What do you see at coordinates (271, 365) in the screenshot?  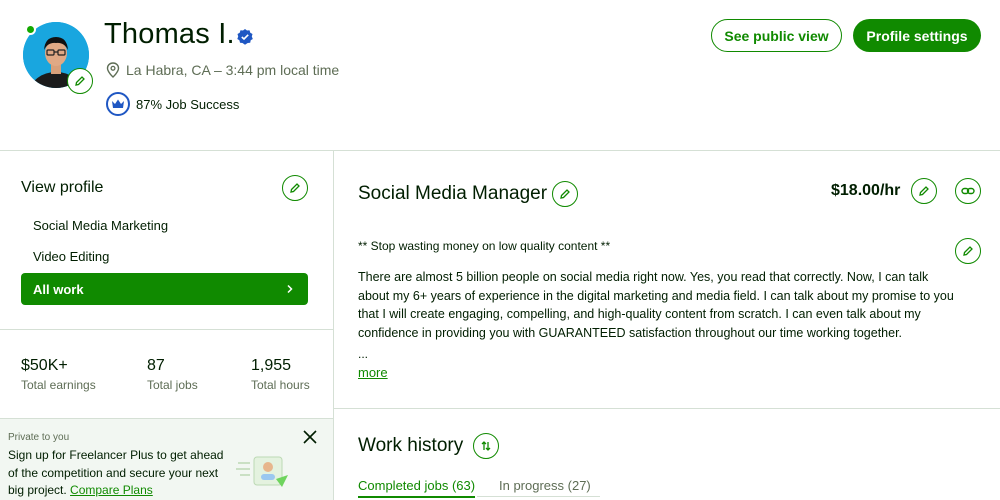 I see `stat-value: 1,955` at bounding box center [271, 365].